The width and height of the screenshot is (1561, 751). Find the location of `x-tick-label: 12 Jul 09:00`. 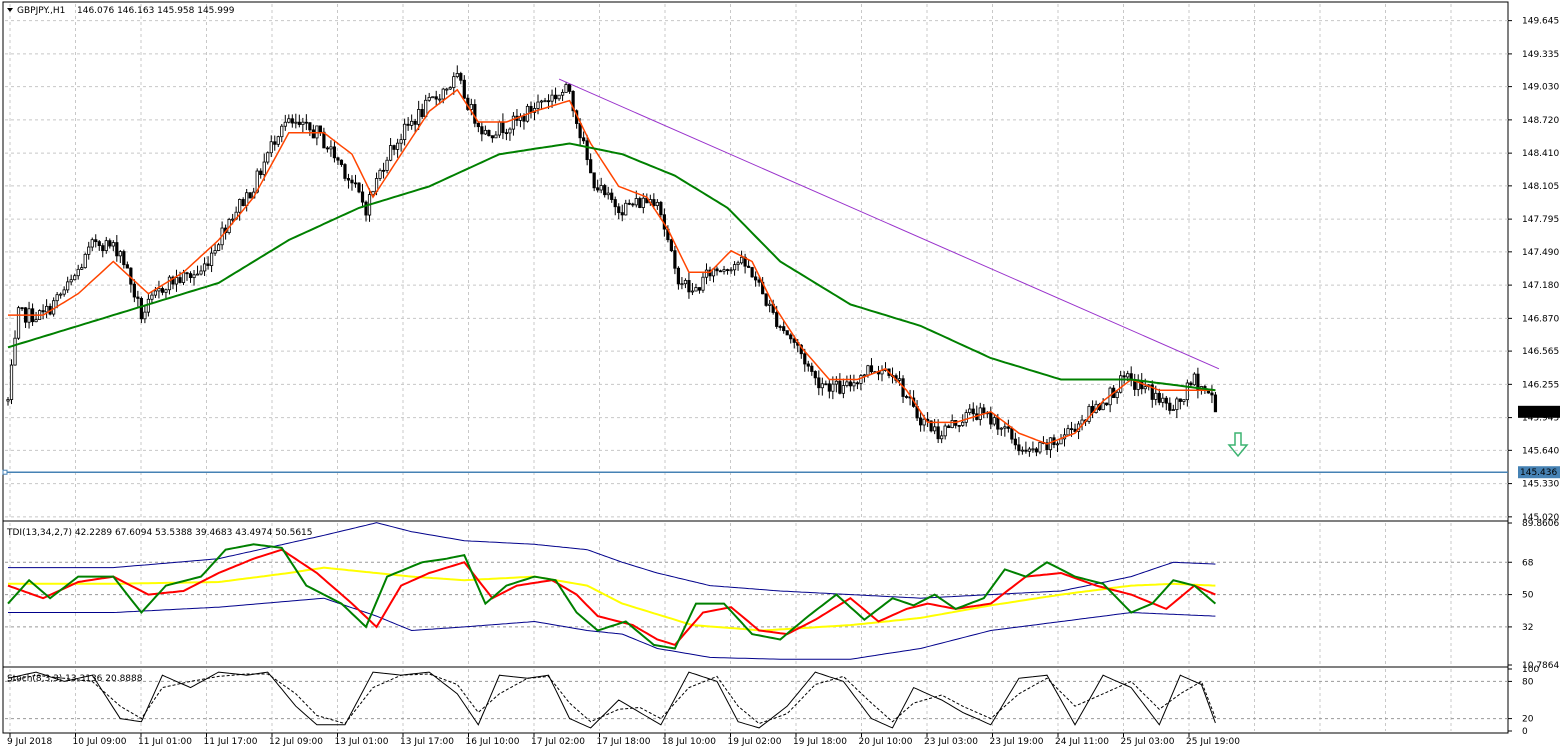

x-tick-label: 12 Jul 09:00 is located at coordinates (296, 742).